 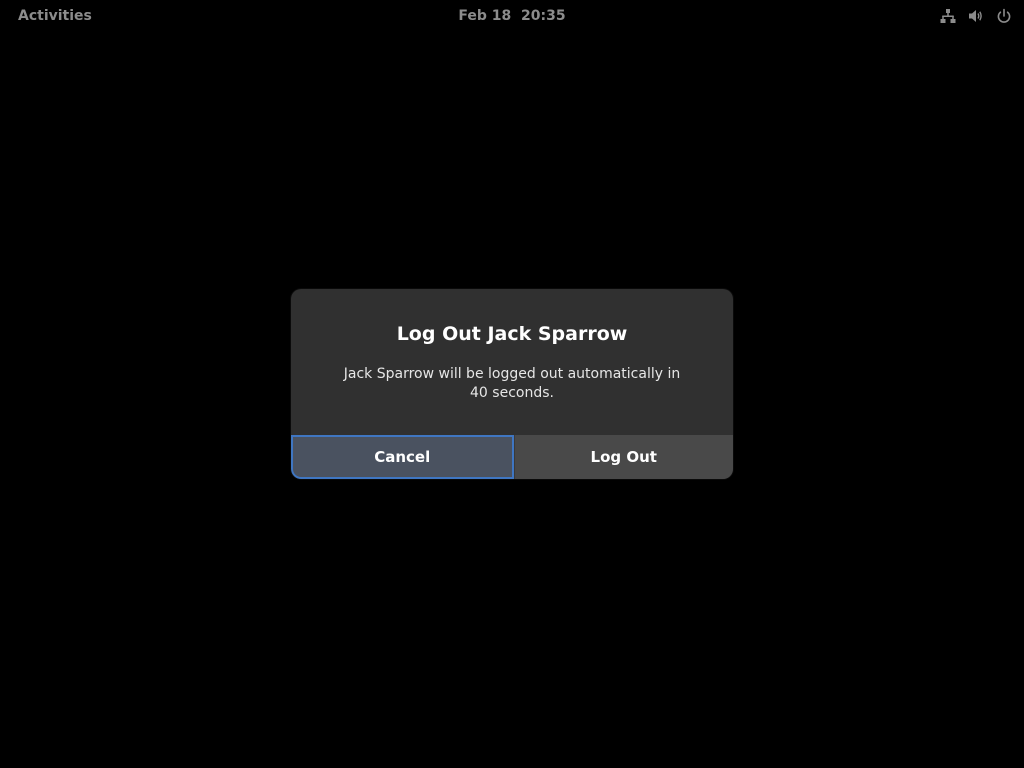 I want to click on date-time-clock: Feb 18 20:35, so click(x=512, y=16).